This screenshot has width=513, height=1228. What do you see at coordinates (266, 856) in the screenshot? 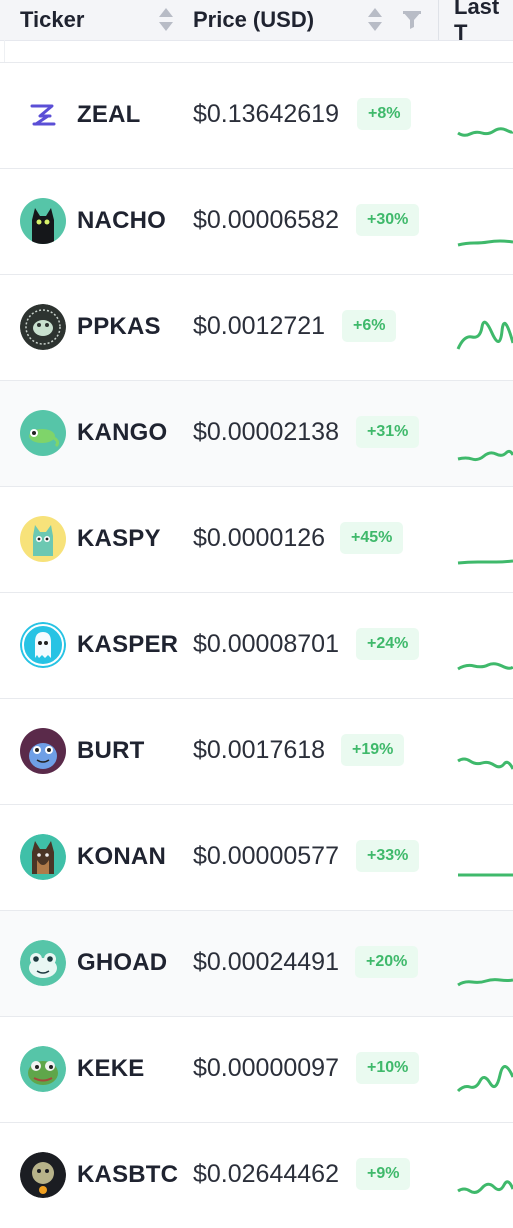
I see `price-value: $0.00000577` at bounding box center [266, 856].